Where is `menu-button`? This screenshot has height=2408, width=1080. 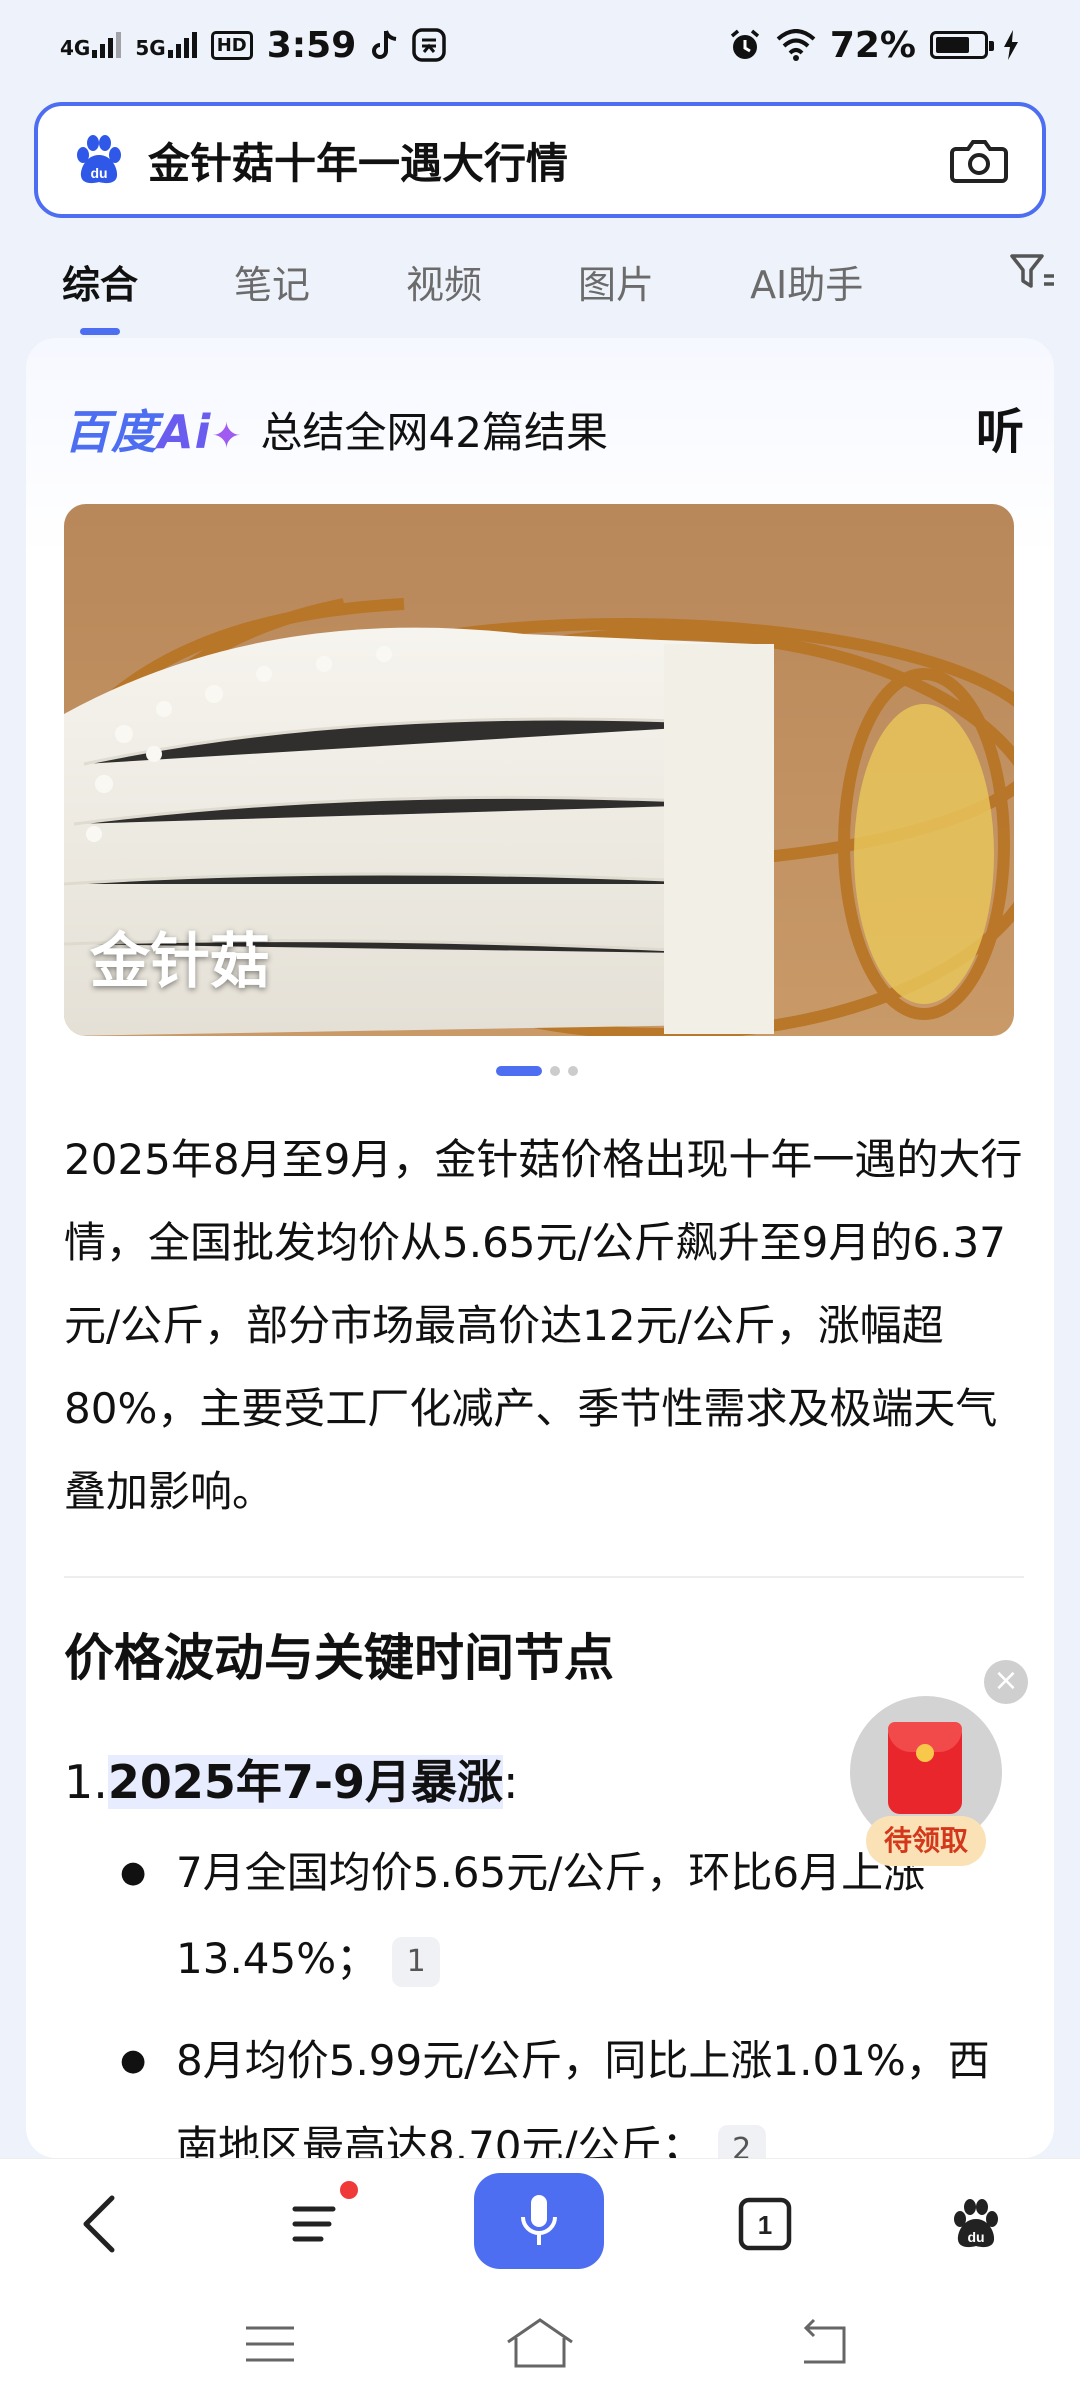
menu-button is located at coordinates (315, 2224).